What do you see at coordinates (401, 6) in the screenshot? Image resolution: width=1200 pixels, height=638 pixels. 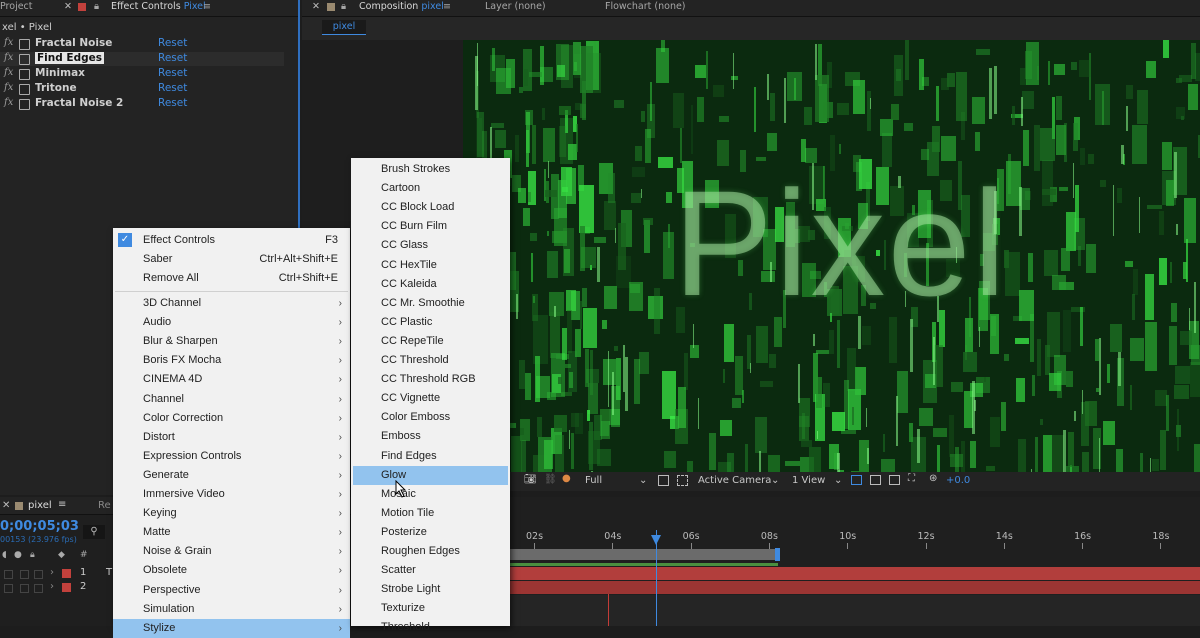 I see `tab-composition: Composition pixel` at bounding box center [401, 6].